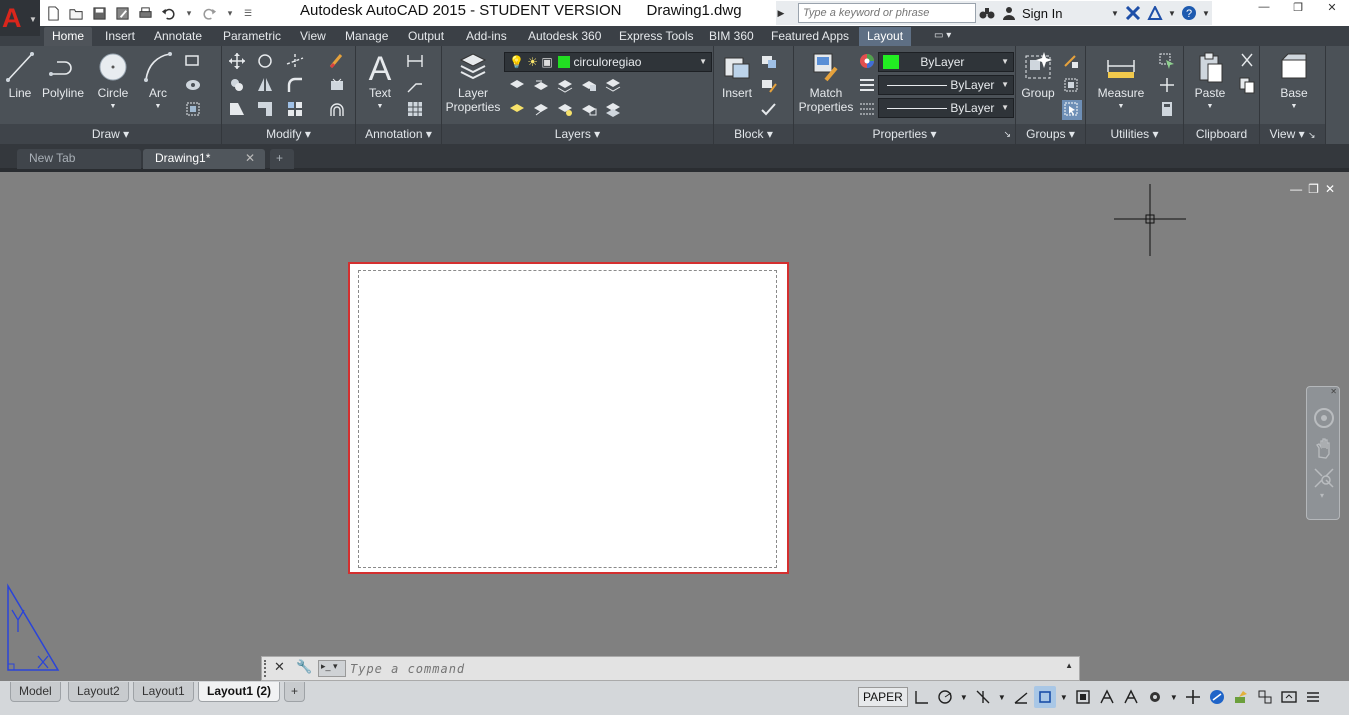 This screenshot has height=715, width=1349. I want to click on text-dropdown-icon: ▼, so click(380, 107).